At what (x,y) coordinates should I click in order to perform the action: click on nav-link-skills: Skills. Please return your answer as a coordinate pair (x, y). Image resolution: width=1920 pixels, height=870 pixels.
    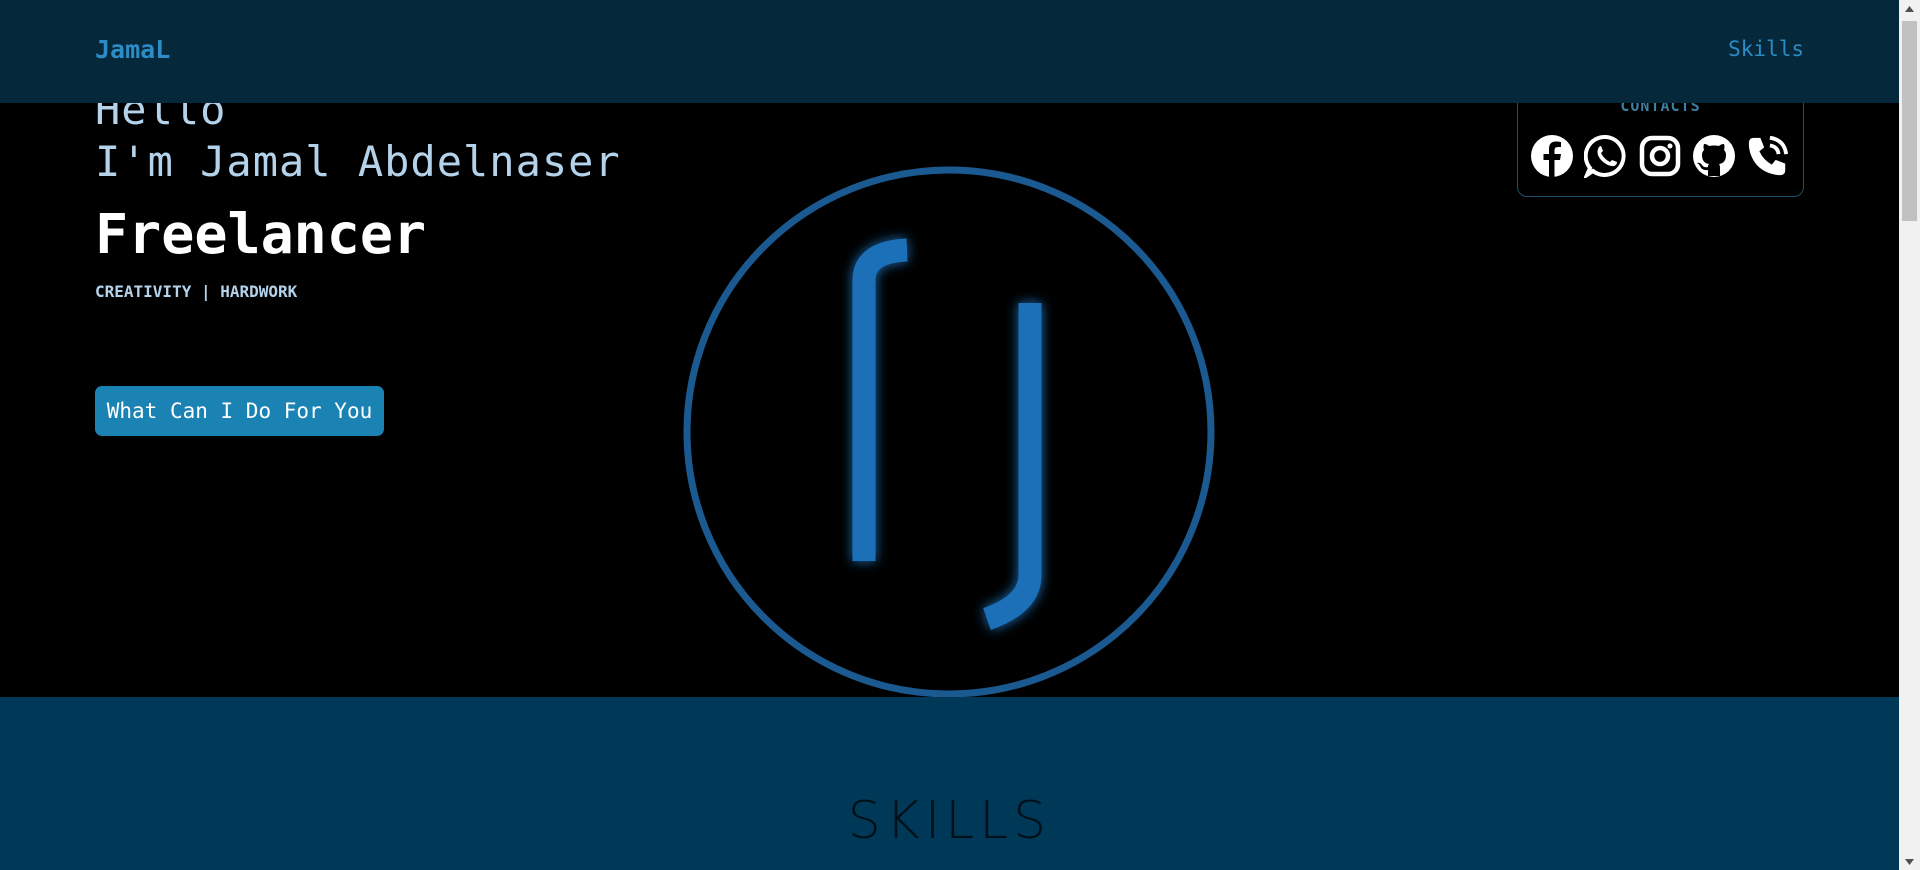
    Looking at the image, I should click on (1766, 49).